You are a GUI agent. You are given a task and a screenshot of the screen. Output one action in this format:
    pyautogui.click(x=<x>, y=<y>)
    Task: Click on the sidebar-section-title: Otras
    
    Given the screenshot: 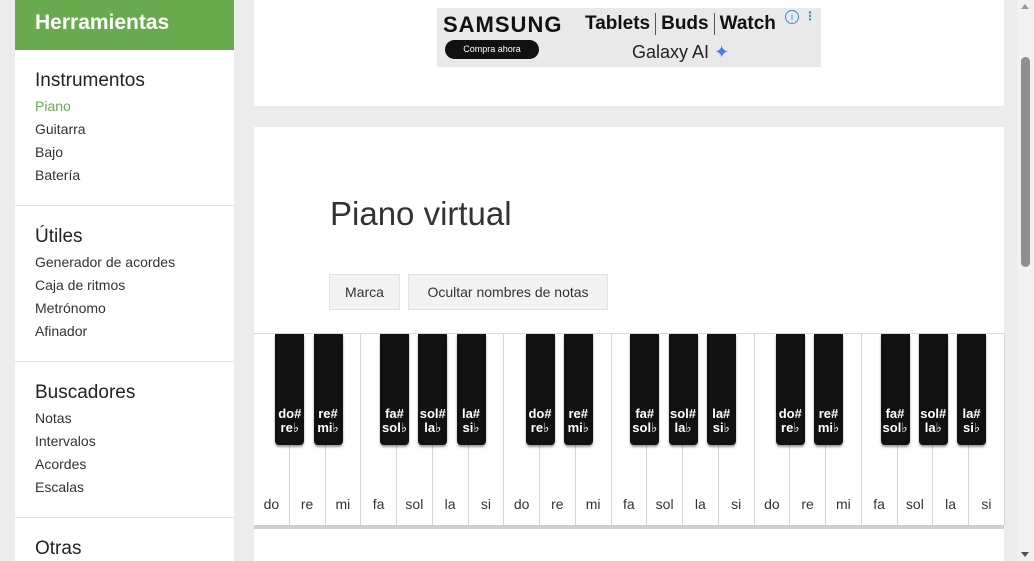 What is the action you would take?
    pyautogui.click(x=58, y=548)
    